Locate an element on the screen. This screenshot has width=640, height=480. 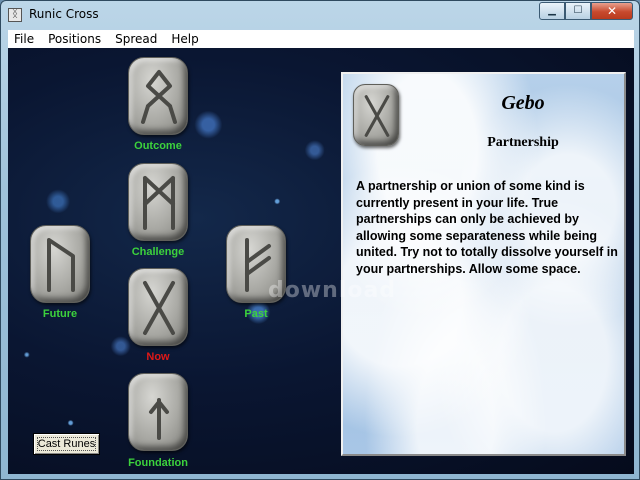
close-button: ✕ is located at coordinates (612, 11).